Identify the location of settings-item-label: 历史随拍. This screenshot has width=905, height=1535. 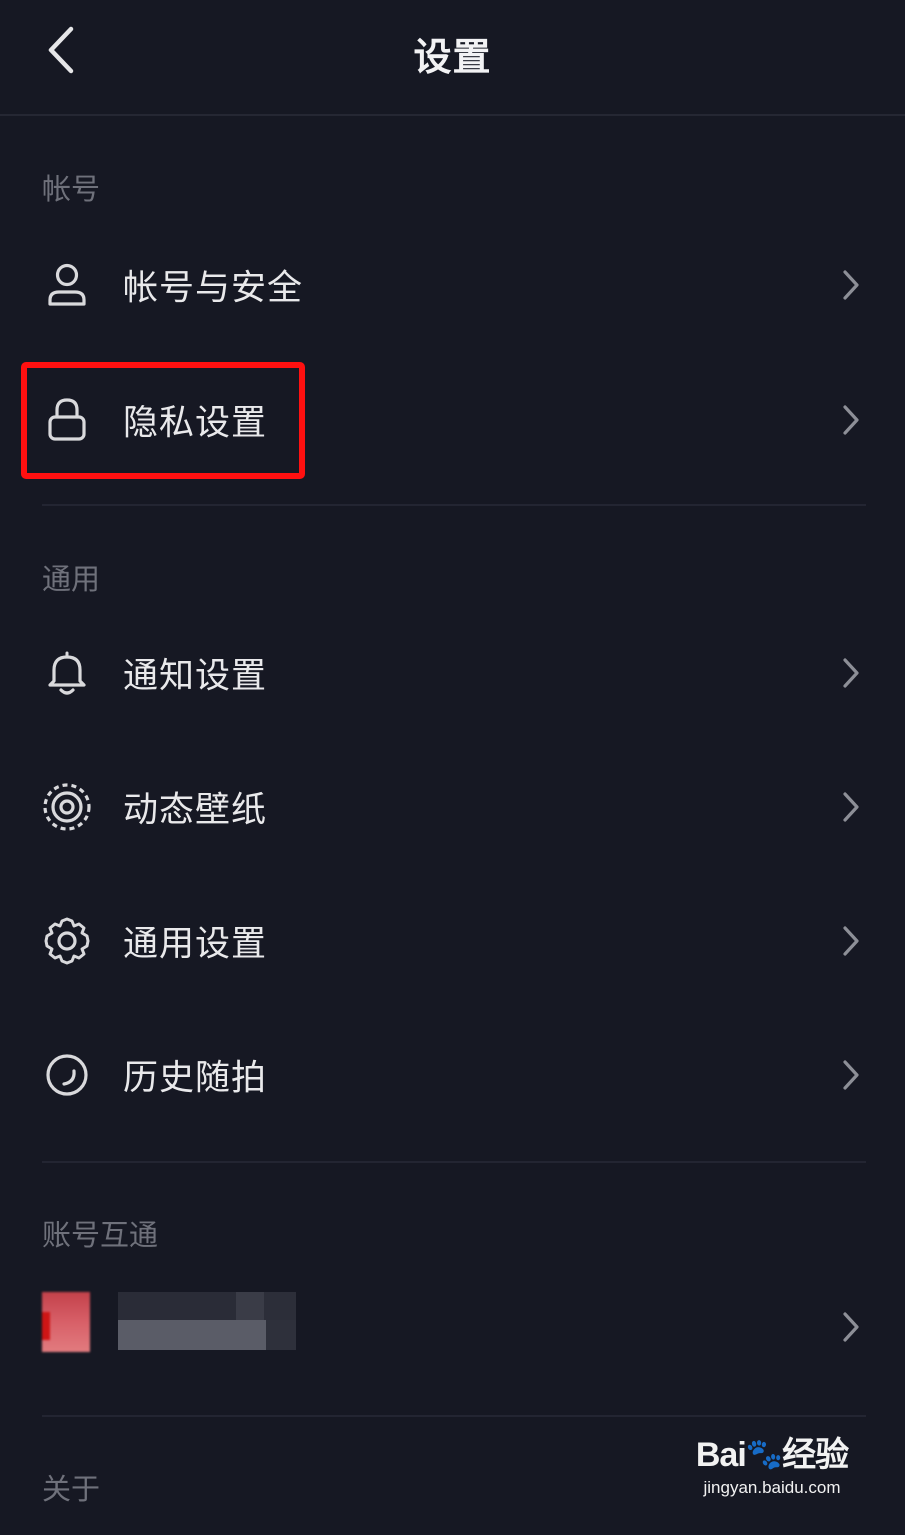
(195, 1078).